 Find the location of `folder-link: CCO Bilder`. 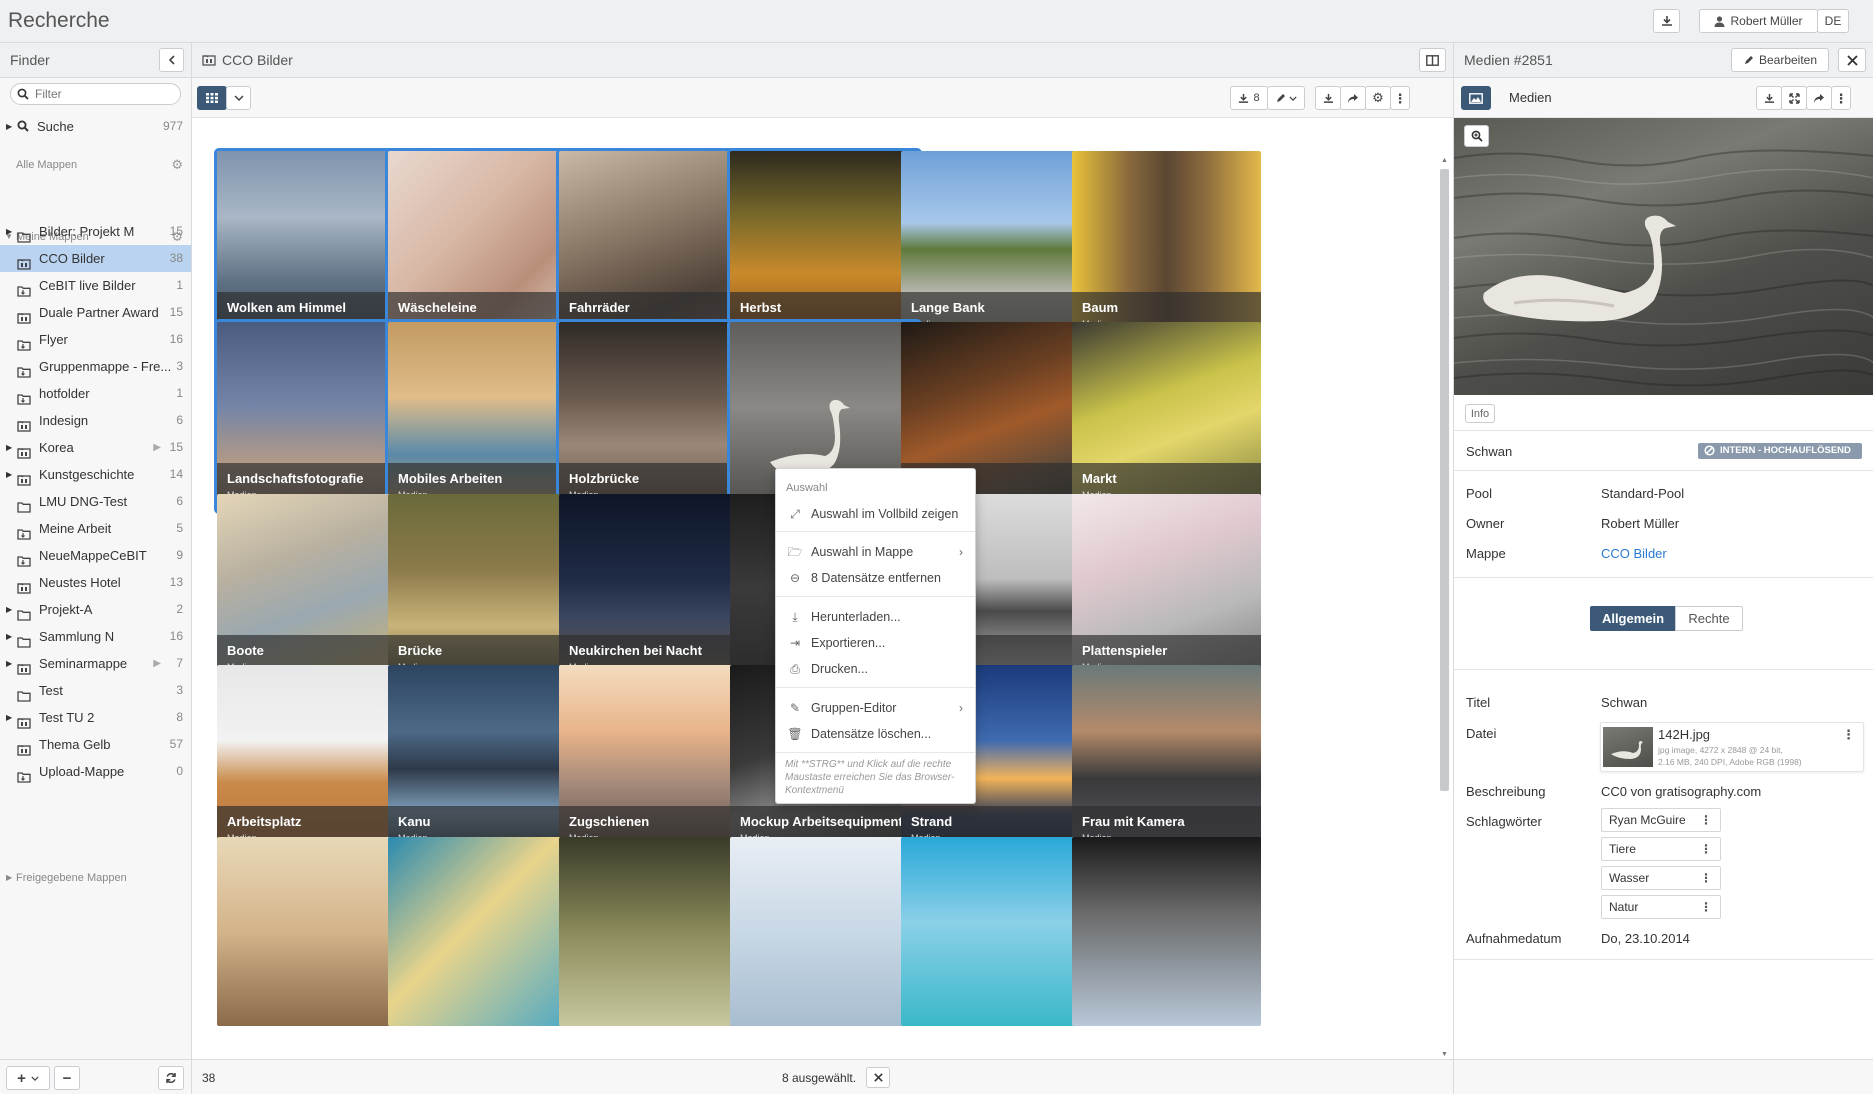

folder-link: CCO Bilder is located at coordinates (1634, 553).